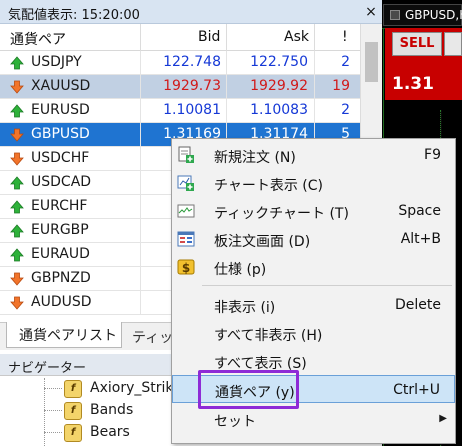 This screenshot has width=462, height=446. Describe the element at coordinates (245, 308) in the screenshot. I see `menu-item-label: 非表示 (i)` at that location.